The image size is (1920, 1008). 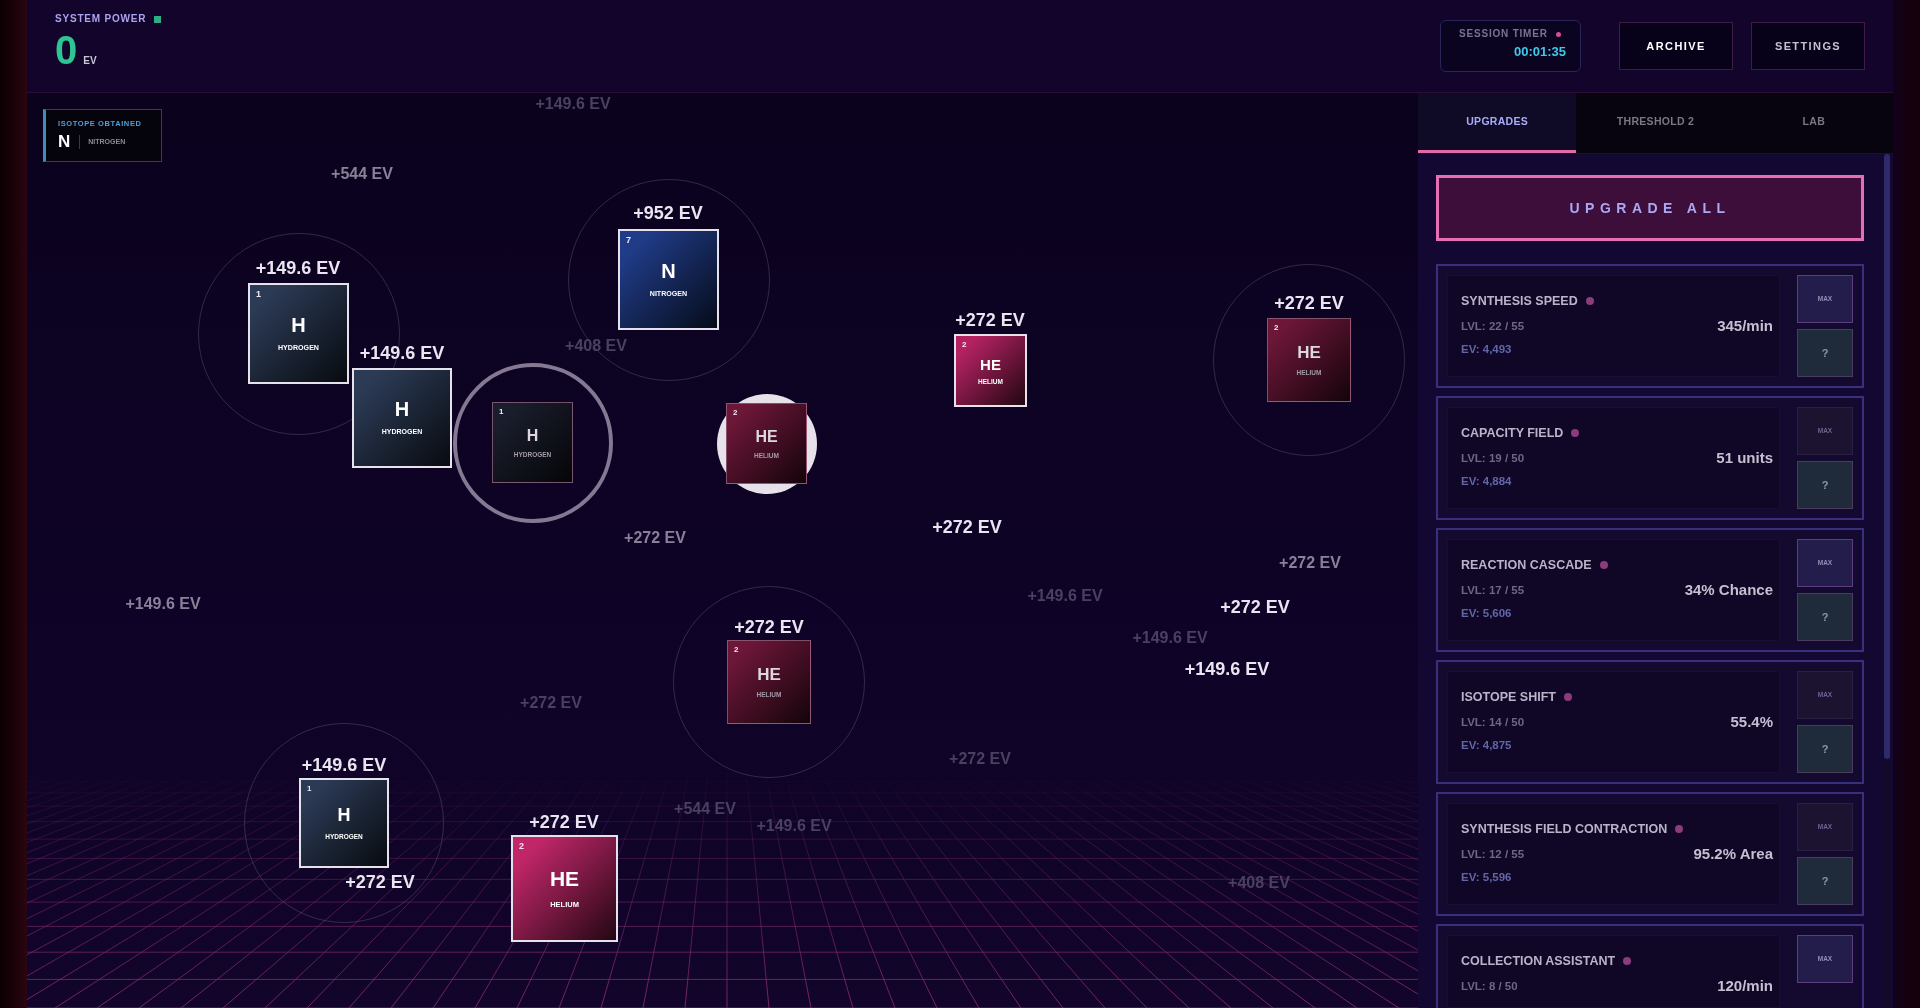 What do you see at coordinates (628, 240) in the screenshot?
I see `atomic-number: 7` at bounding box center [628, 240].